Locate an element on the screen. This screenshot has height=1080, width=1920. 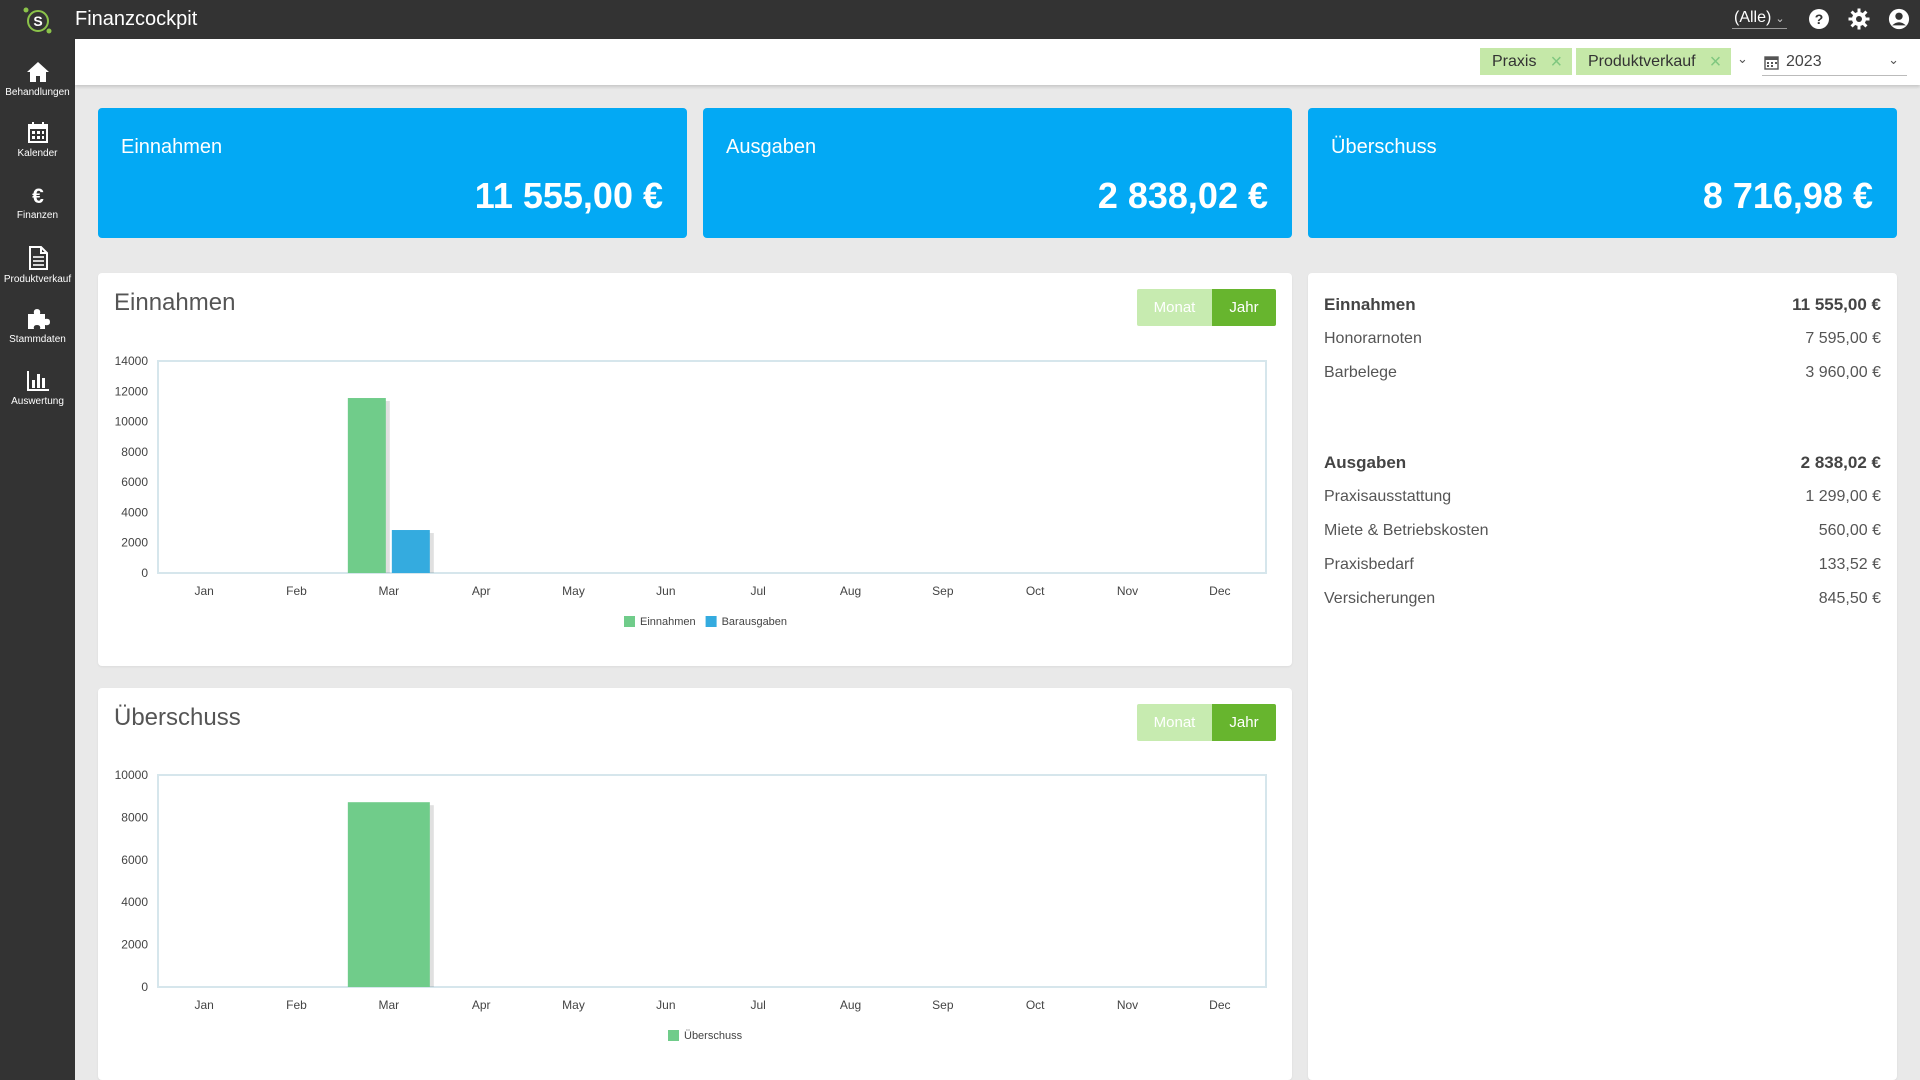
top-bar: S Finanzcockpit (Alle) ⌄ ? is located at coordinates (960, 19).